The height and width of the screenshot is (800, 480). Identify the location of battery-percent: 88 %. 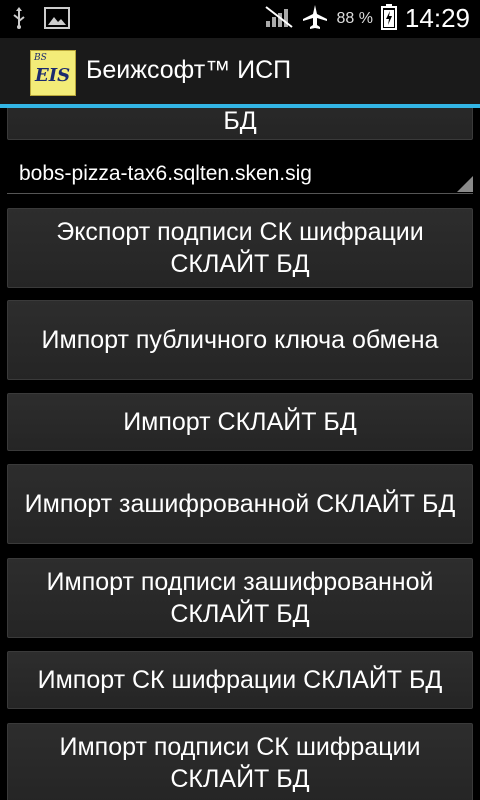
(354, 18).